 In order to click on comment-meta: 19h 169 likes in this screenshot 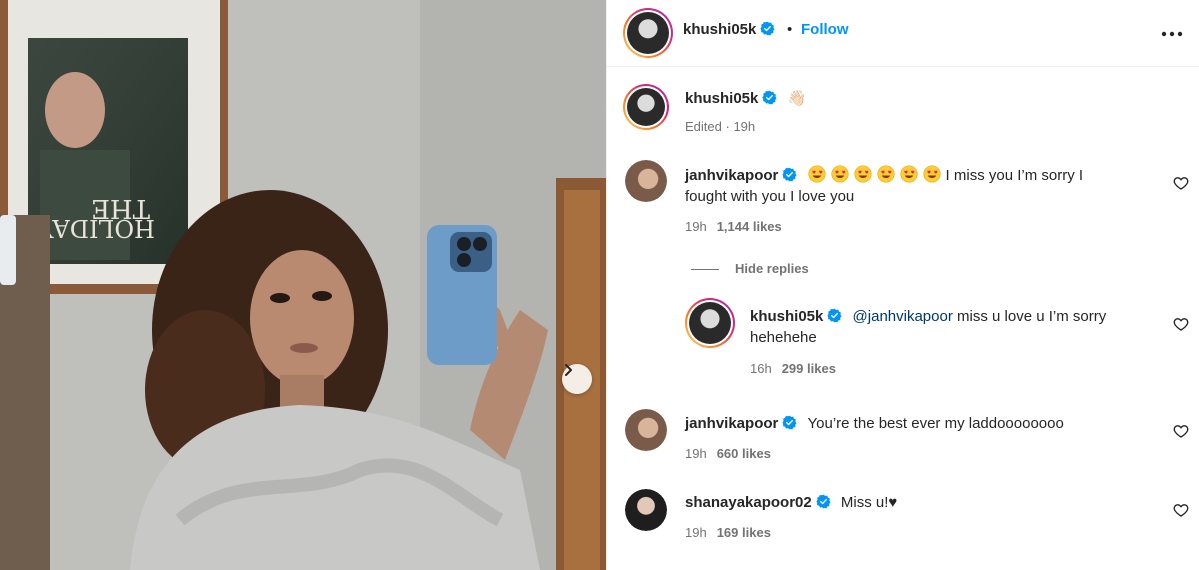, I will do `click(728, 532)`.